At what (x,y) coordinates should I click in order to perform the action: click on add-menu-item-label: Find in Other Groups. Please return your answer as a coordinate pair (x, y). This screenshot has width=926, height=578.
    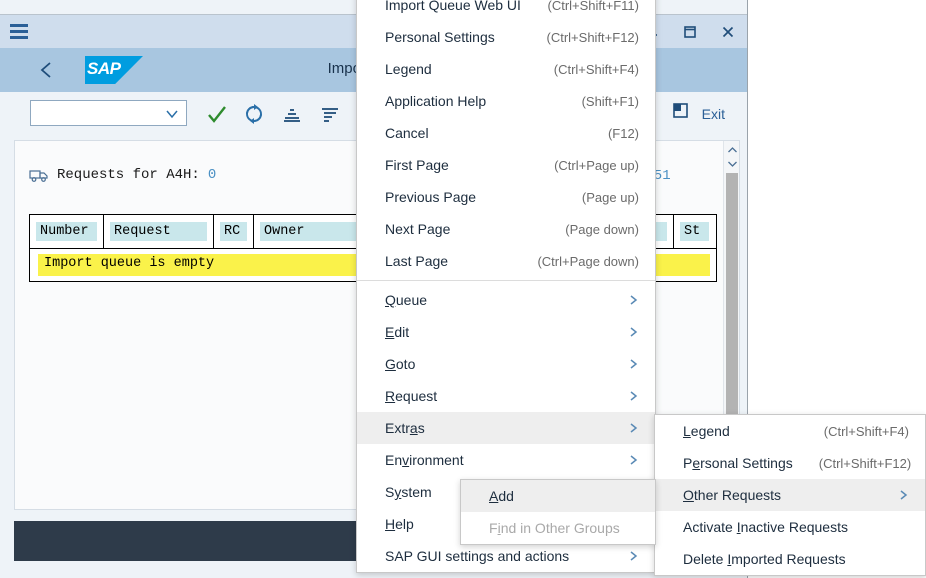
    Looking at the image, I should click on (554, 528).